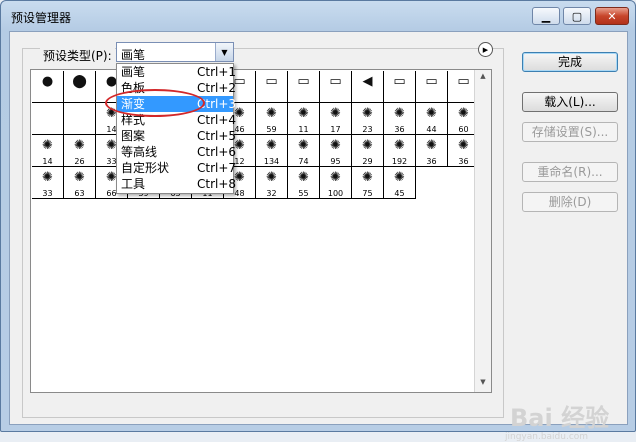  I want to click on brush-cell: ✺ 11, so click(304, 119).